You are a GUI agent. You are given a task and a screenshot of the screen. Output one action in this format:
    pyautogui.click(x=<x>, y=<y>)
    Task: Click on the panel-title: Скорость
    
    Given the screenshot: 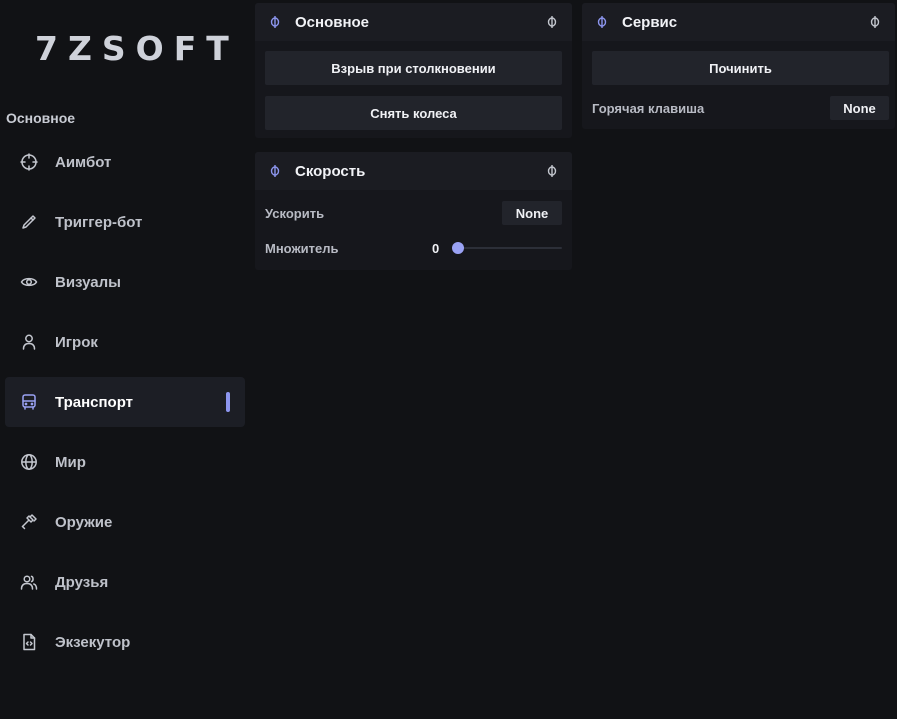 What is the action you would take?
    pyautogui.click(x=330, y=171)
    